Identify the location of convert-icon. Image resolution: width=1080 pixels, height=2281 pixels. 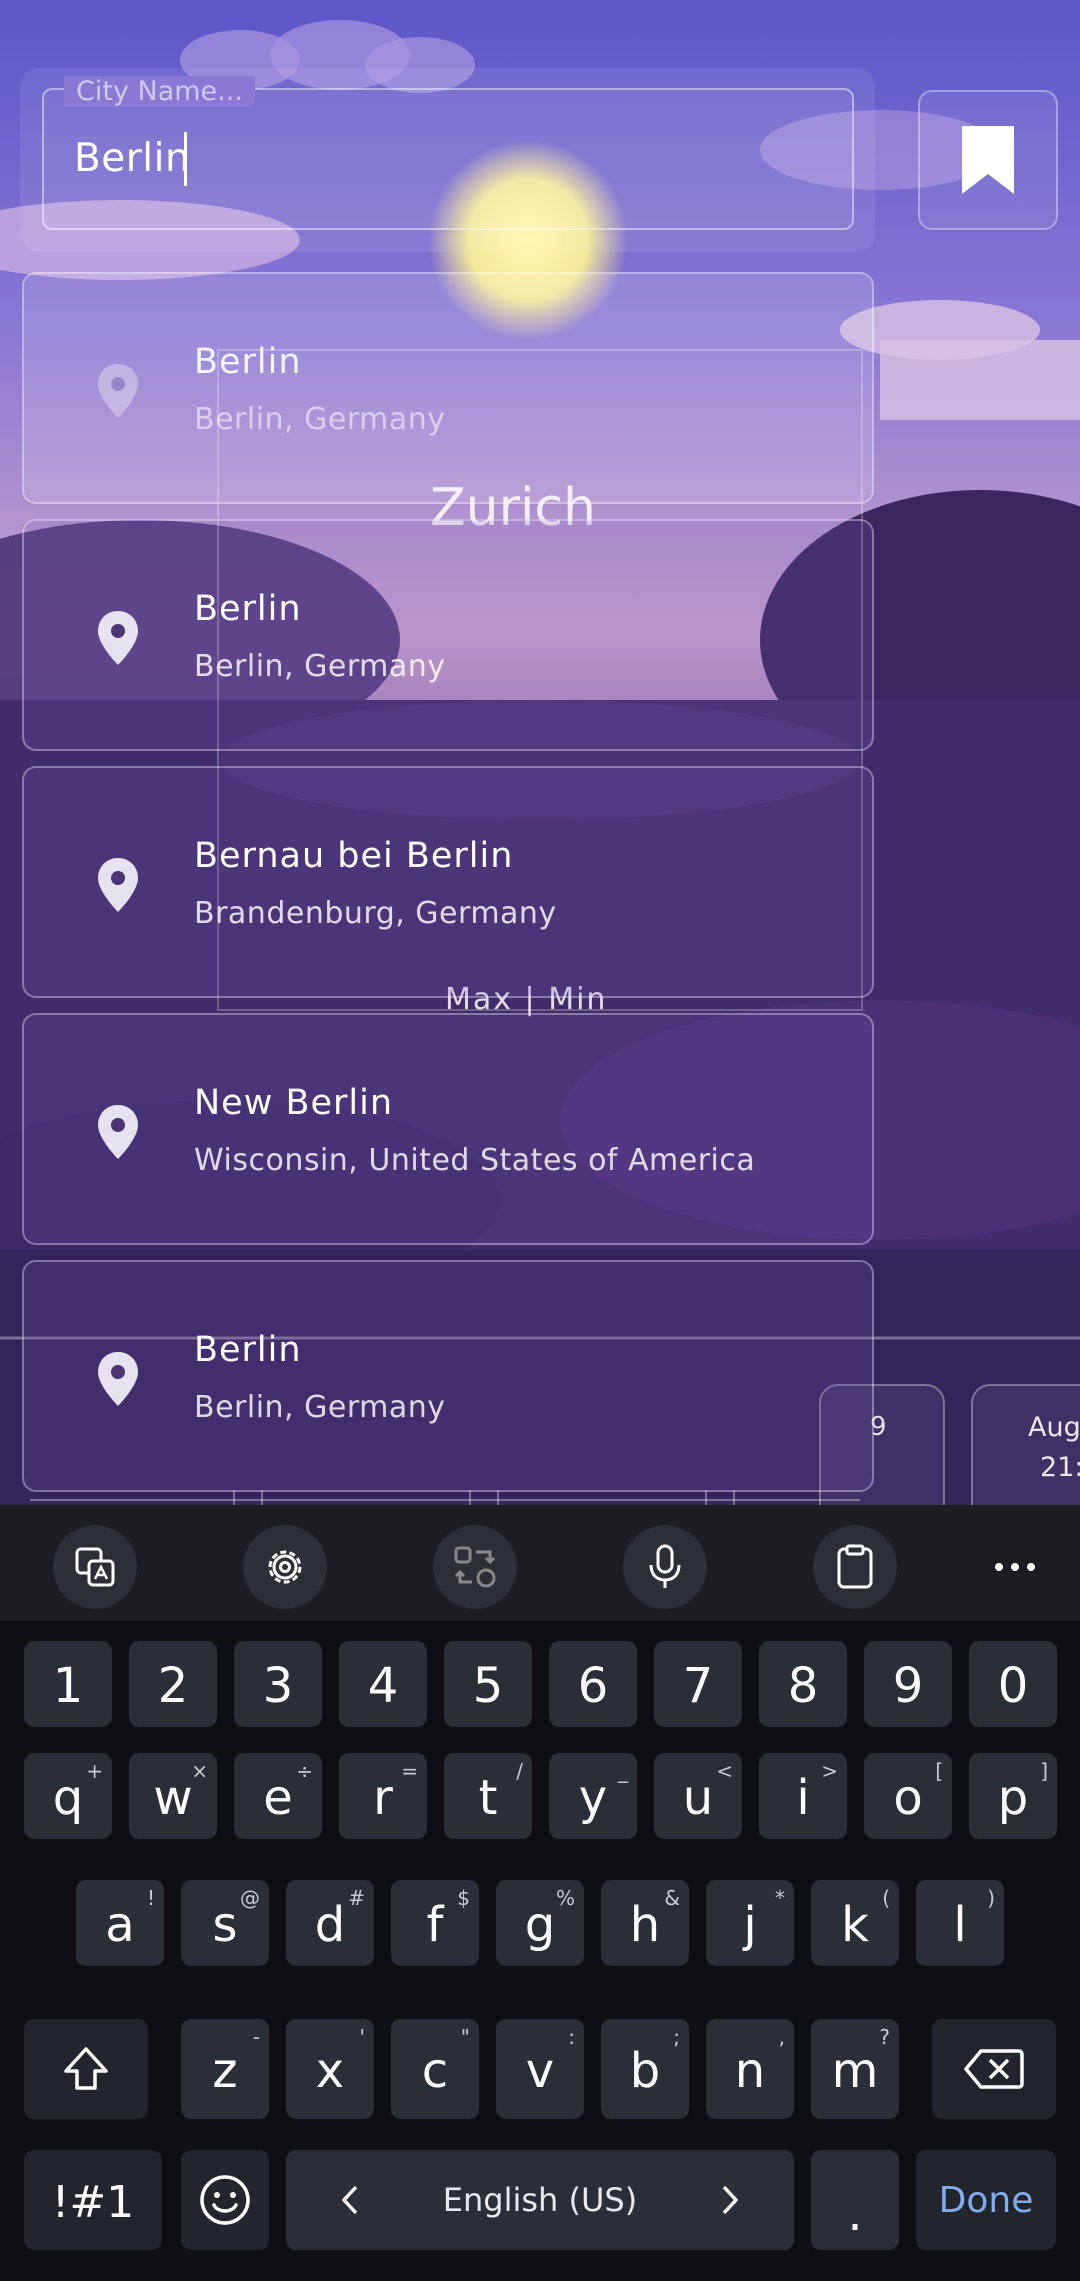
(475, 1567).